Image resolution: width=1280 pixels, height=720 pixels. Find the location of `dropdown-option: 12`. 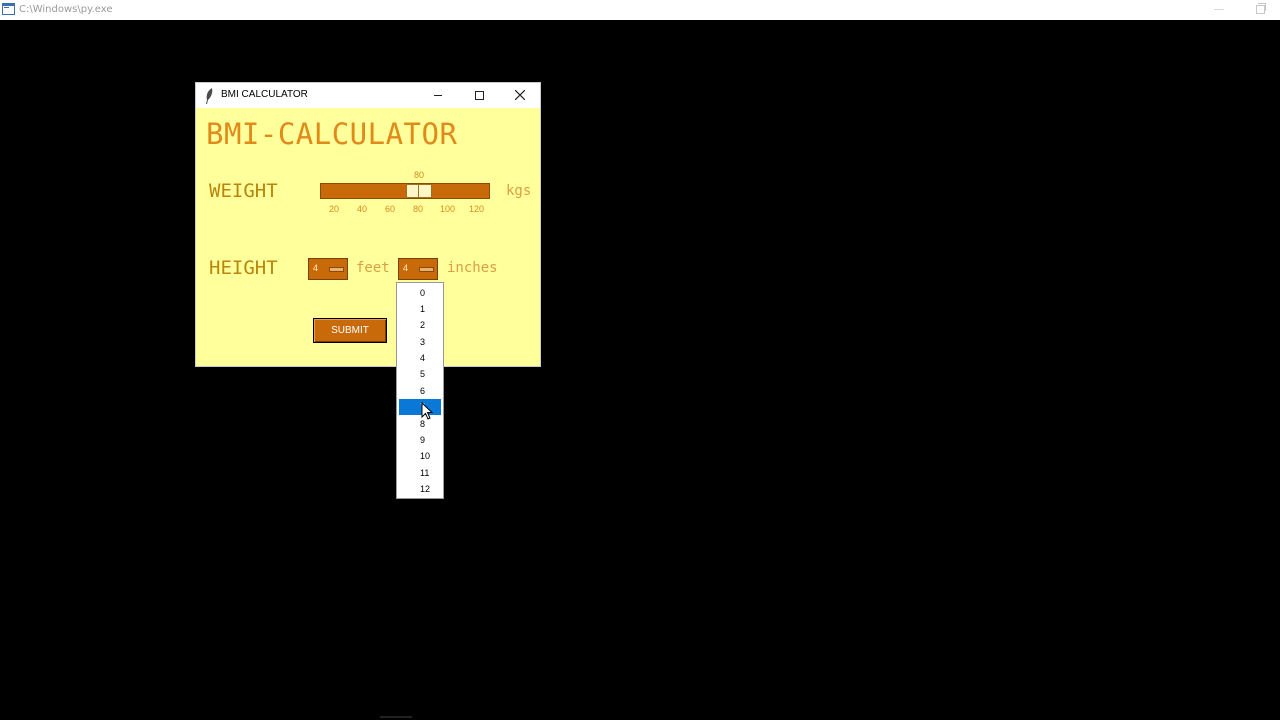

dropdown-option: 12 is located at coordinates (420, 489).